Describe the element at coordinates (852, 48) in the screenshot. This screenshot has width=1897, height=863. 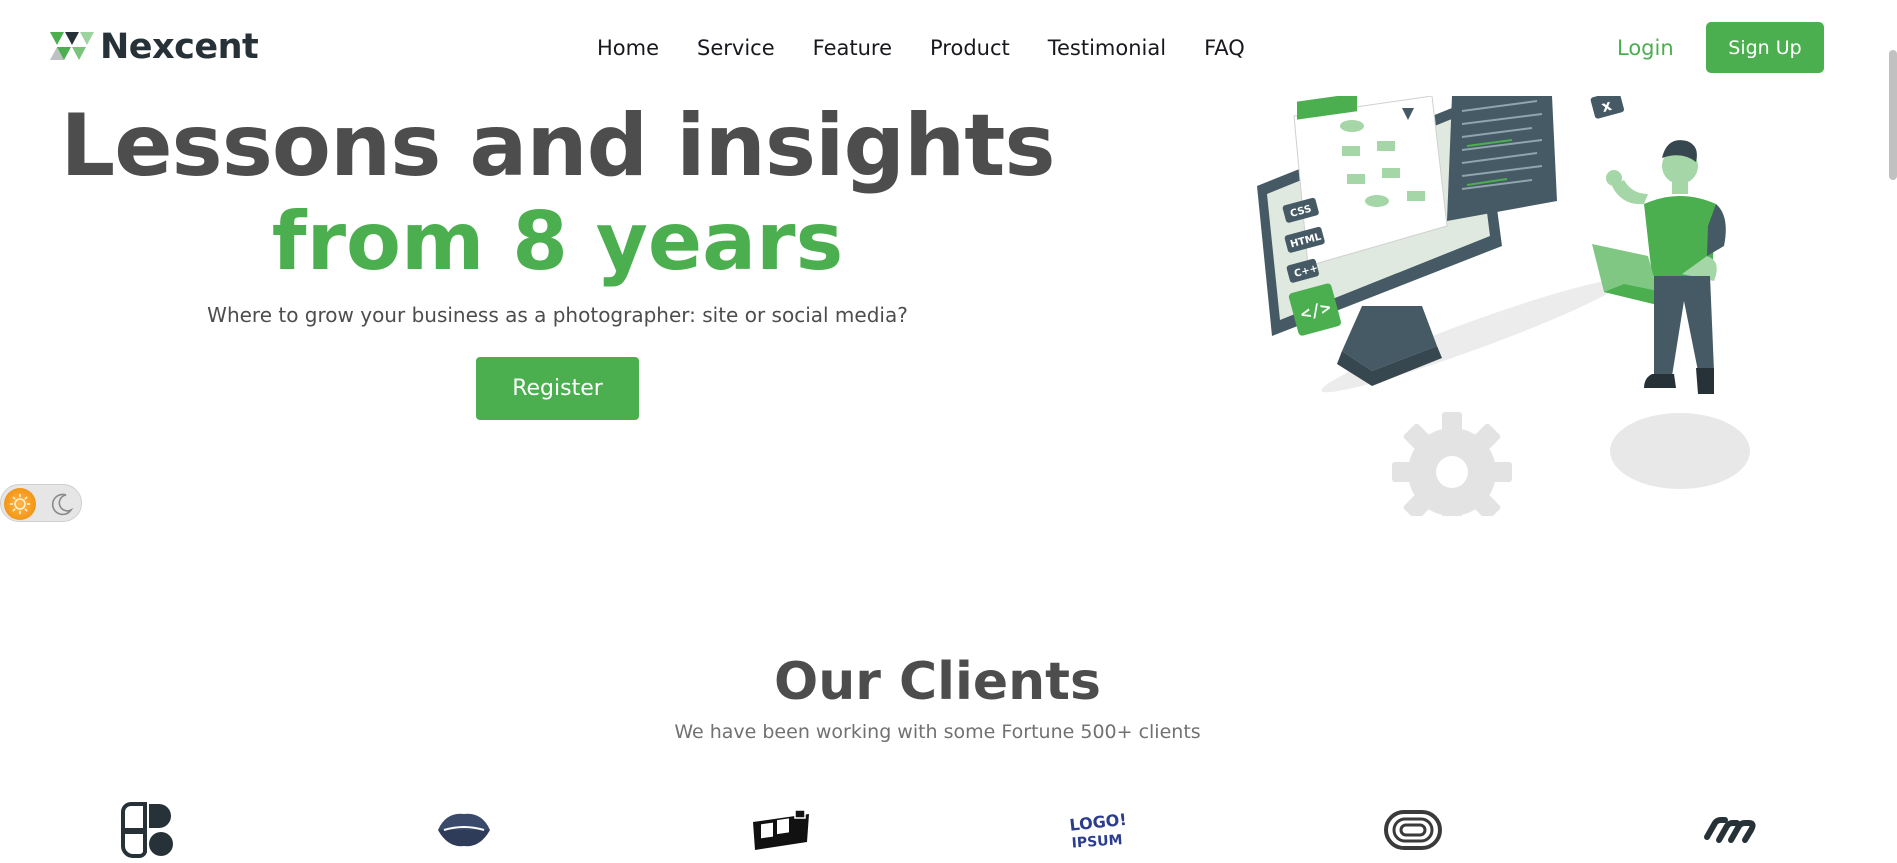
I see `nav-link-feature: Feature` at that location.